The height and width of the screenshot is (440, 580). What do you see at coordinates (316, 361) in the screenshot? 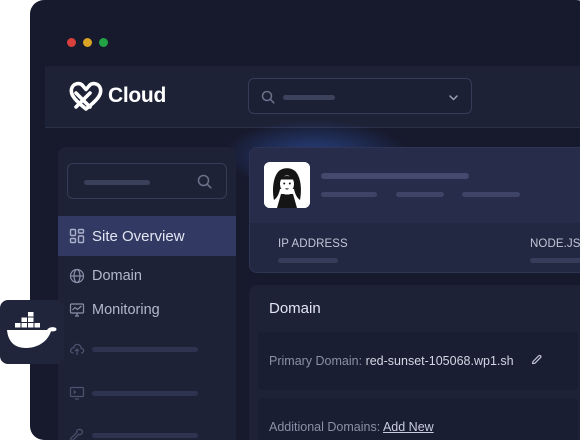
I see `primary-domain-label: Primary Domain:` at bounding box center [316, 361].